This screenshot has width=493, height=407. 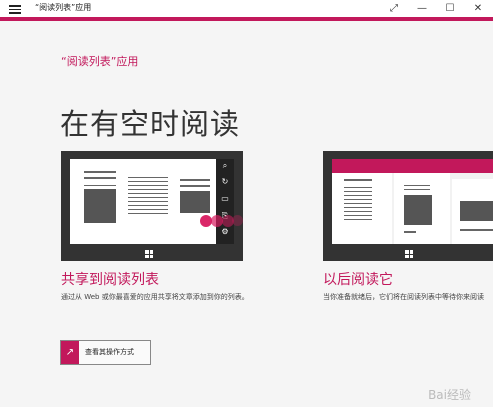 What do you see at coordinates (70, 352) in the screenshot?
I see `arrow-up-right-icon: ↗` at bounding box center [70, 352].